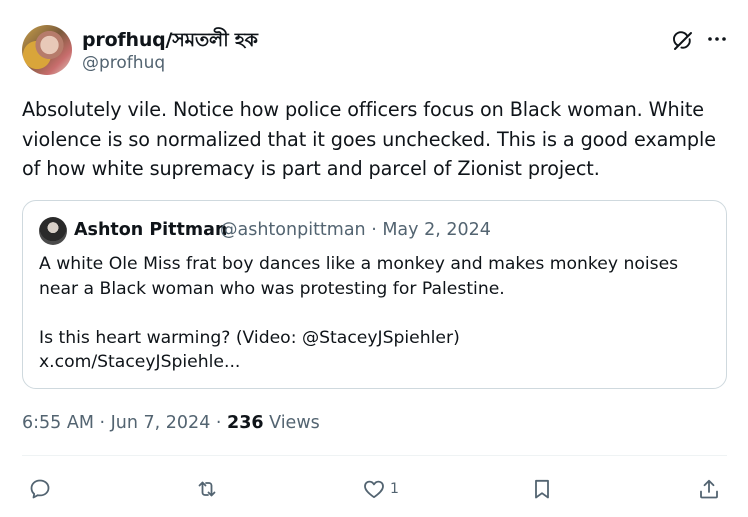 The height and width of the screenshot is (517, 748). I want to click on like-button: 1, so click(380, 489).